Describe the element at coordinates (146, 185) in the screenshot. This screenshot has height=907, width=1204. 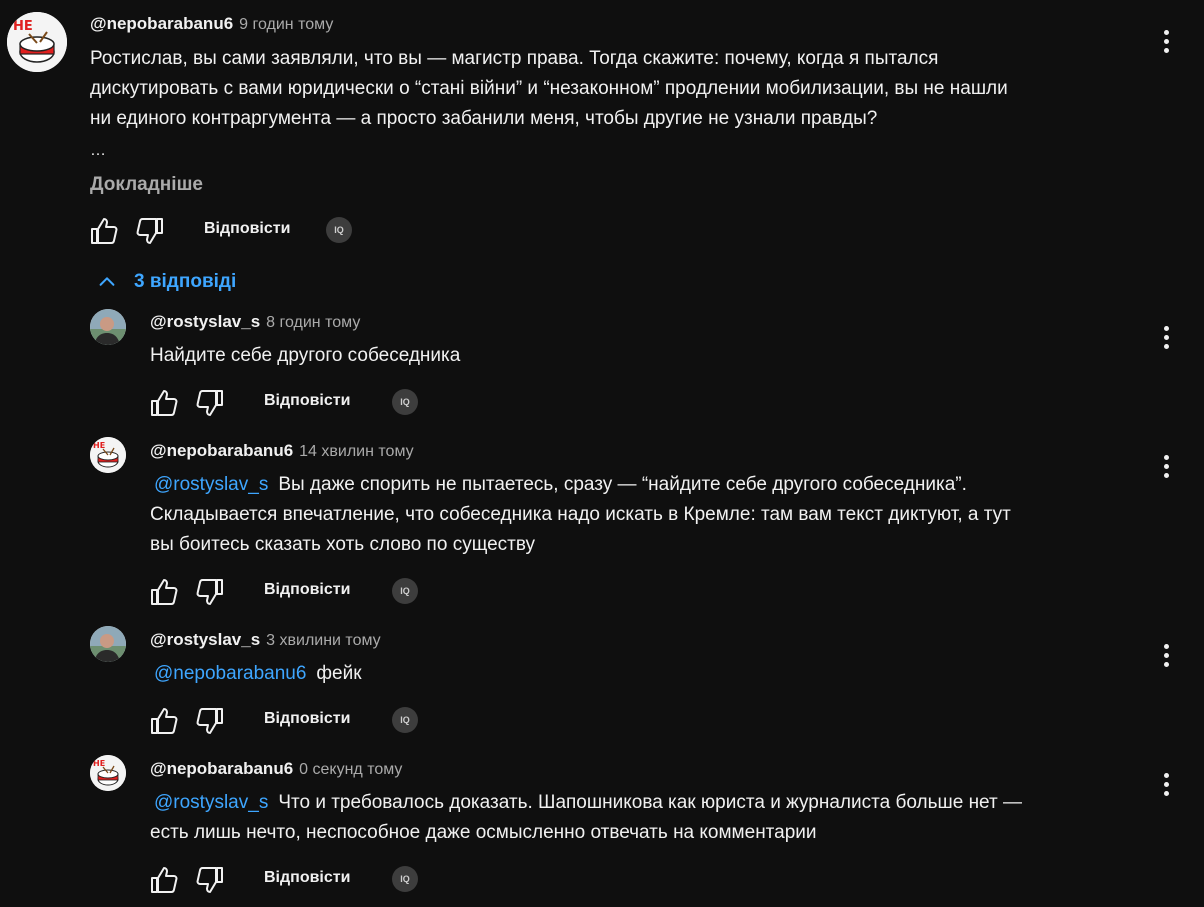
I see `read-more-button: Докладніше` at that location.